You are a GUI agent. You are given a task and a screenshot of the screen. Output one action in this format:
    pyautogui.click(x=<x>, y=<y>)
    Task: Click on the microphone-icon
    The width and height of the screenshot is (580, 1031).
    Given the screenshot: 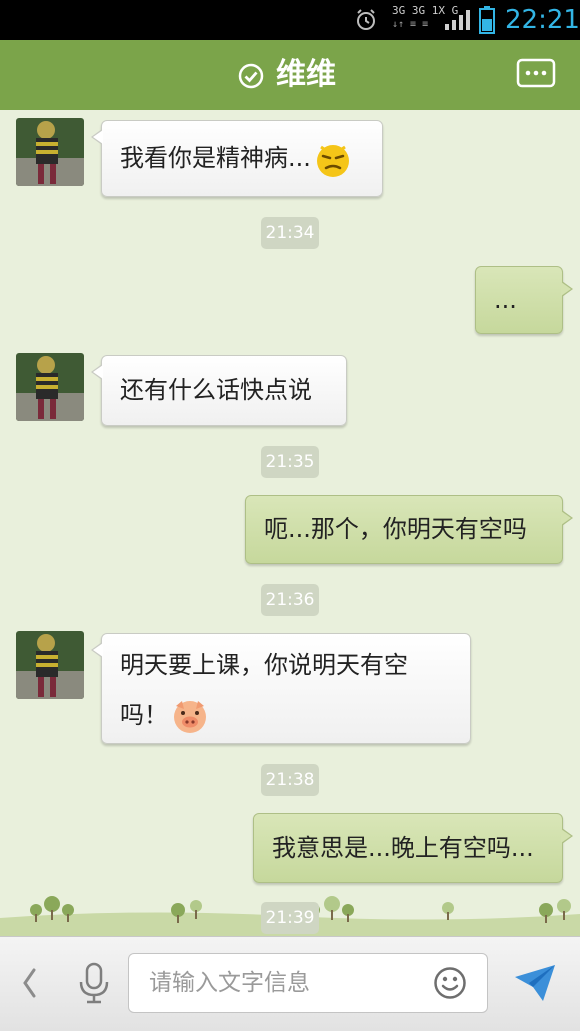 What is the action you would take?
    pyautogui.click(x=94, y=983)
    